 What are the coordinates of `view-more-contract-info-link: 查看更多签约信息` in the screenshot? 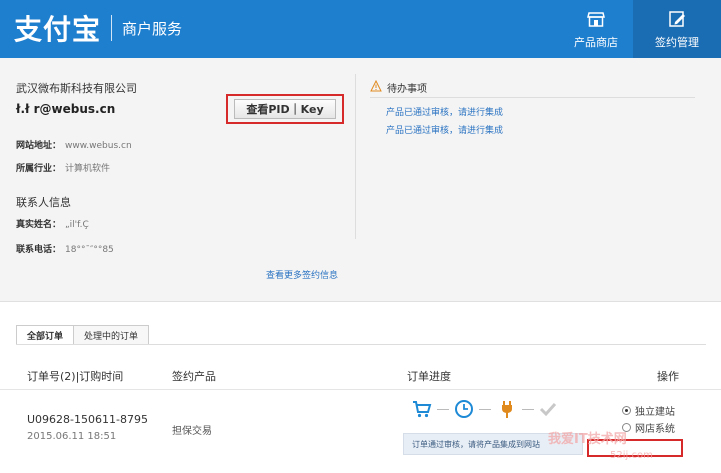 It's located at (302, 274).